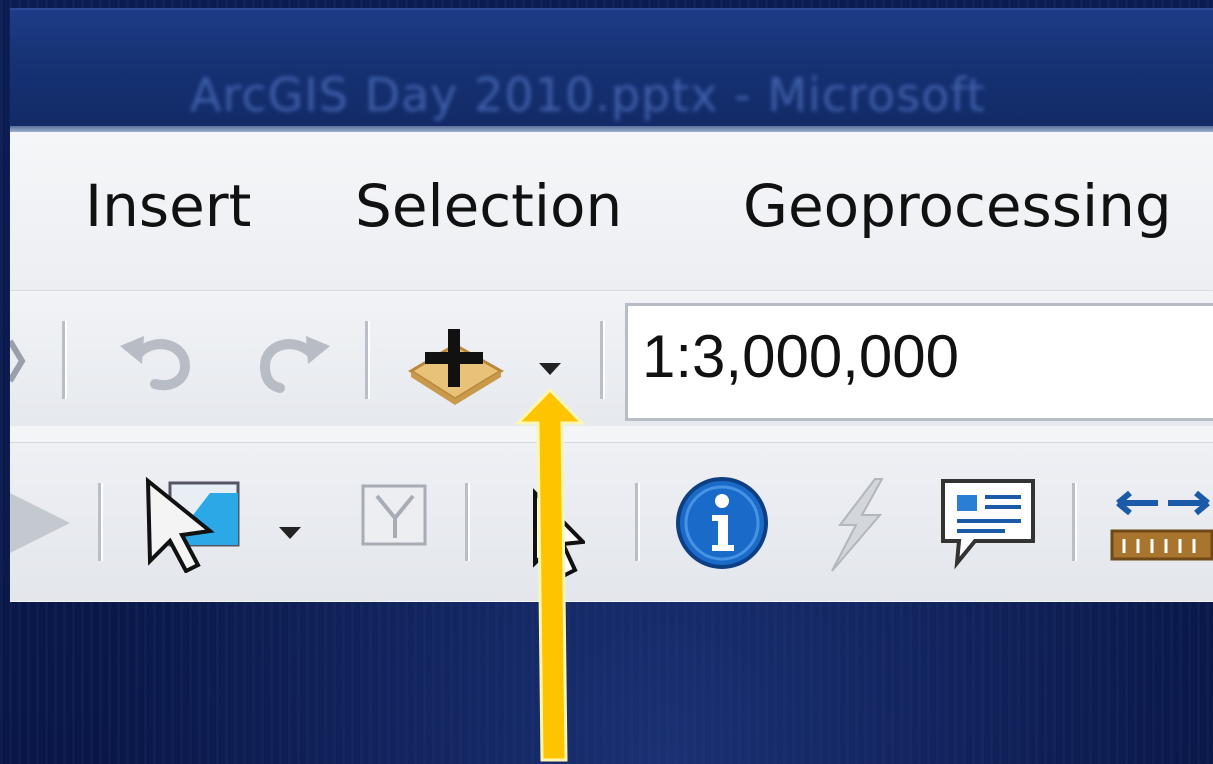 This screenshot has width=1213, height=764. Describe the element at coordinates (395, 518) in the screenshot. I see `clear-selection-icon` at that location.